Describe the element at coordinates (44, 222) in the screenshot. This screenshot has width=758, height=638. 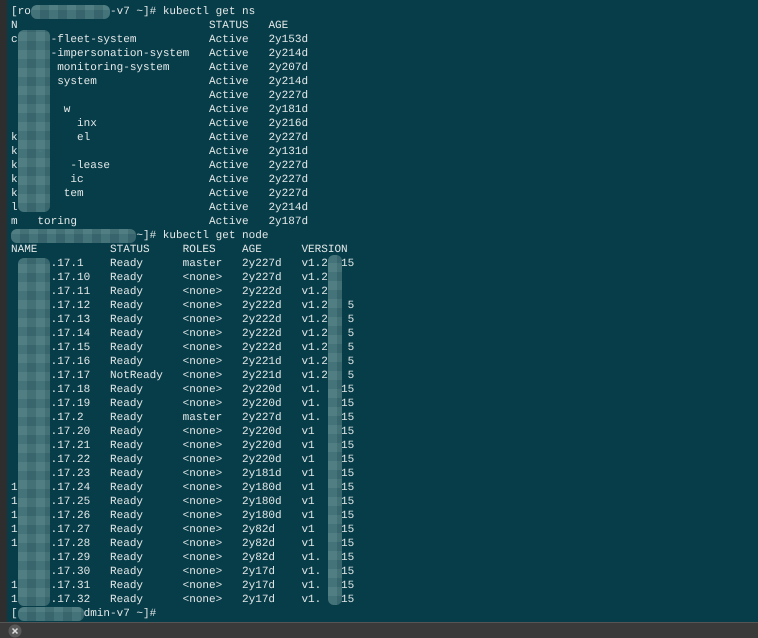
I see `table-cell-text: m toring` at that location.